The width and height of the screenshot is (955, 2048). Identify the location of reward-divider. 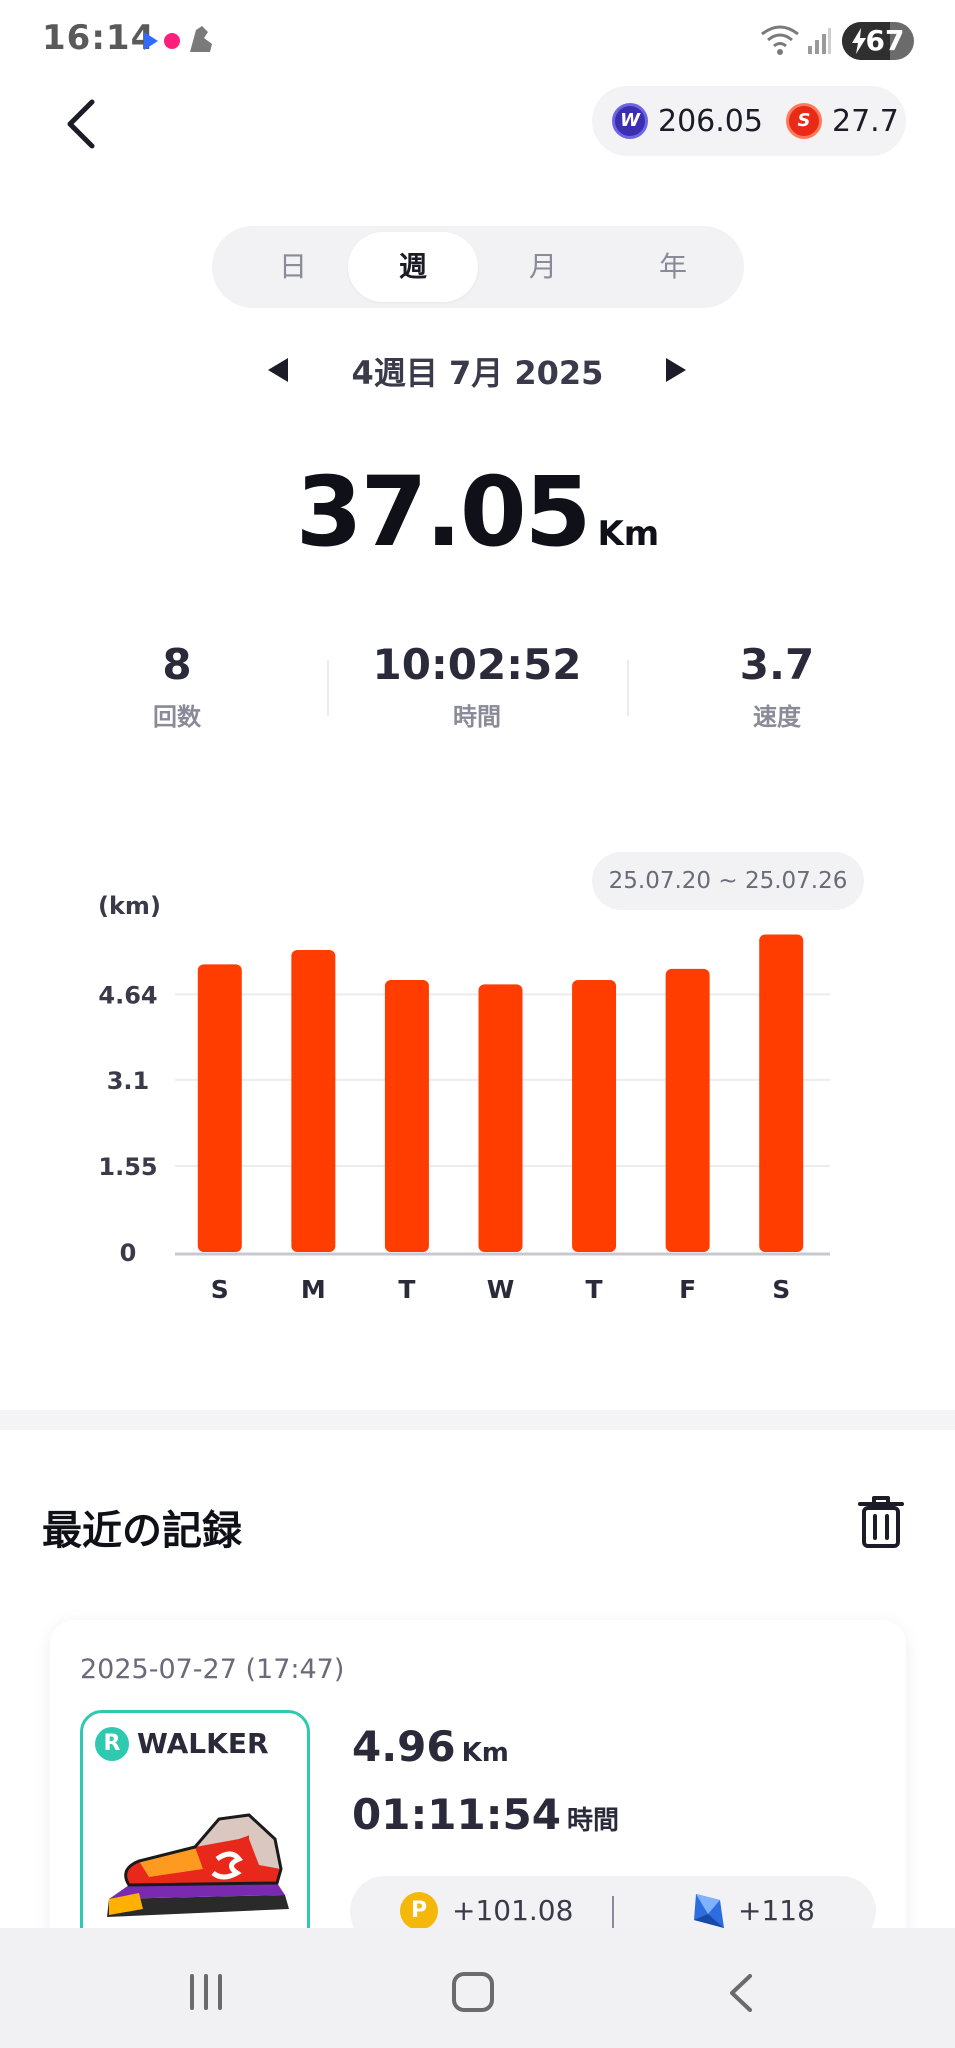
(613, 1912).